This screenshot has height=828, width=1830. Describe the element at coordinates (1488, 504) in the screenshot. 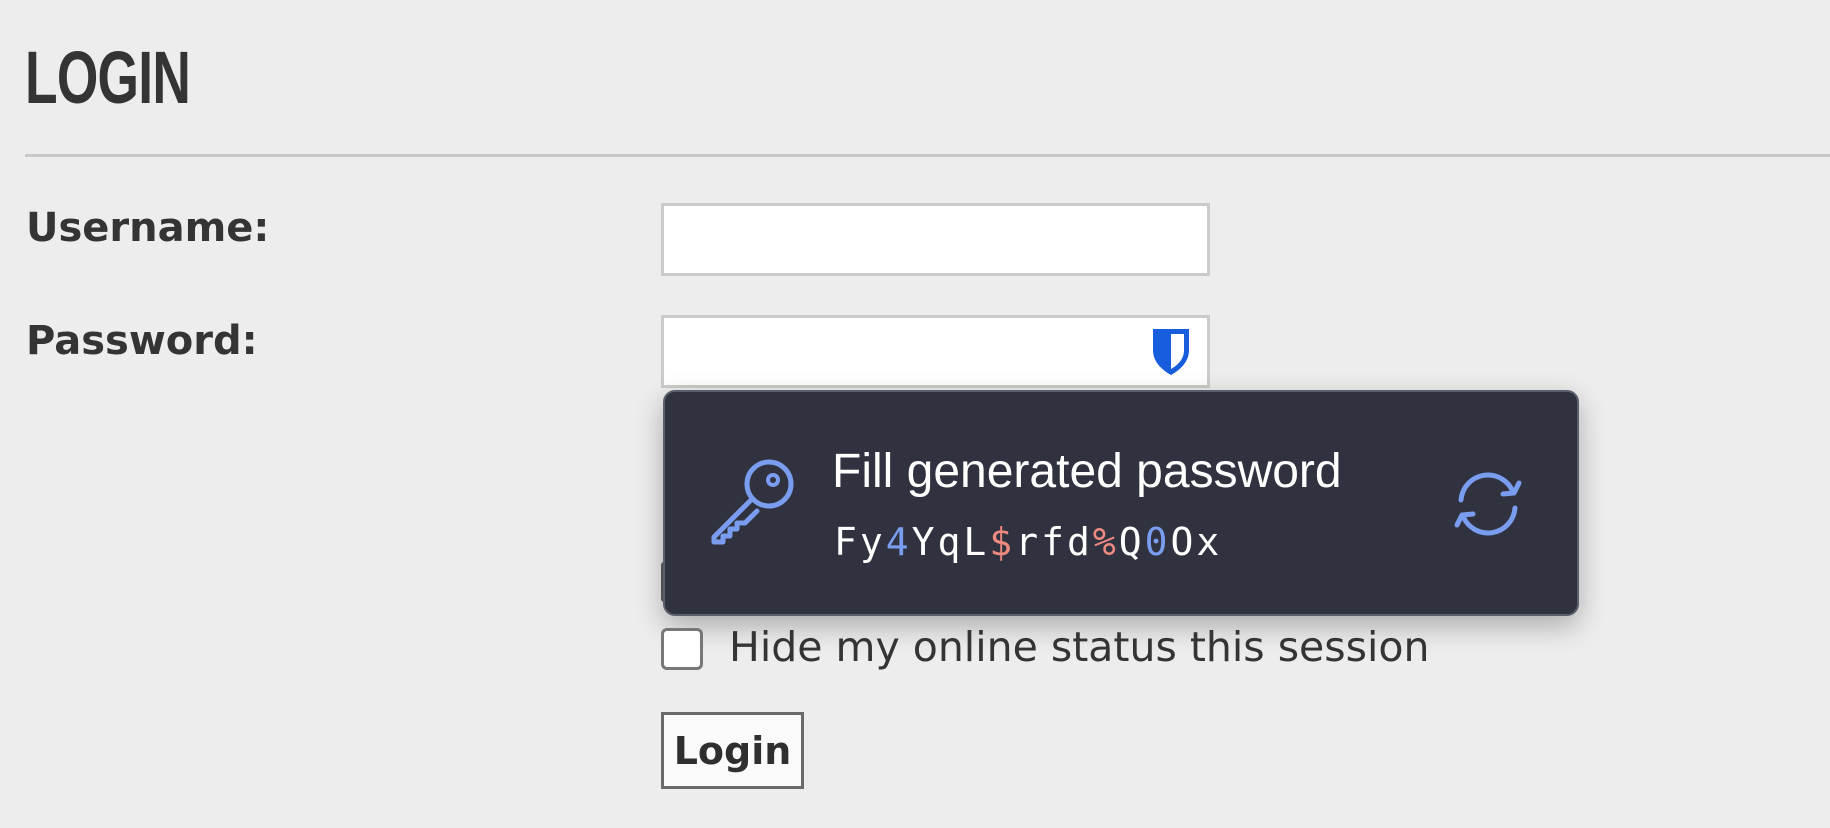

I see `refresh-icon` at that location.